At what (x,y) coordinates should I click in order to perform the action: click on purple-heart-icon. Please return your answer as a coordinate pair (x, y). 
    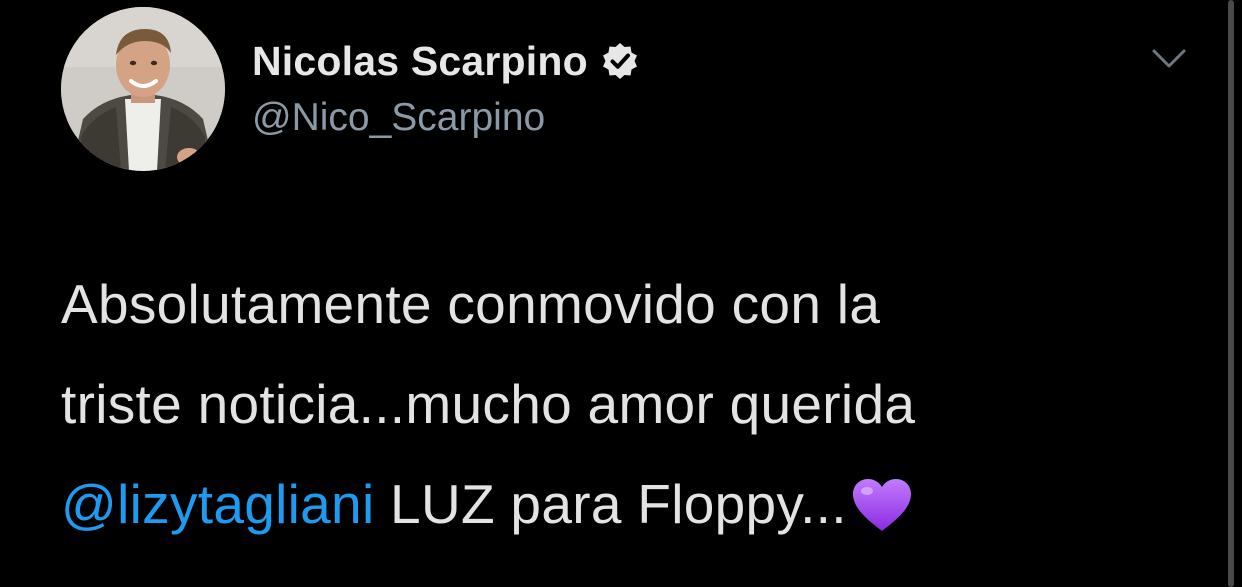
    Looking at the image, I should click on (882, 505).